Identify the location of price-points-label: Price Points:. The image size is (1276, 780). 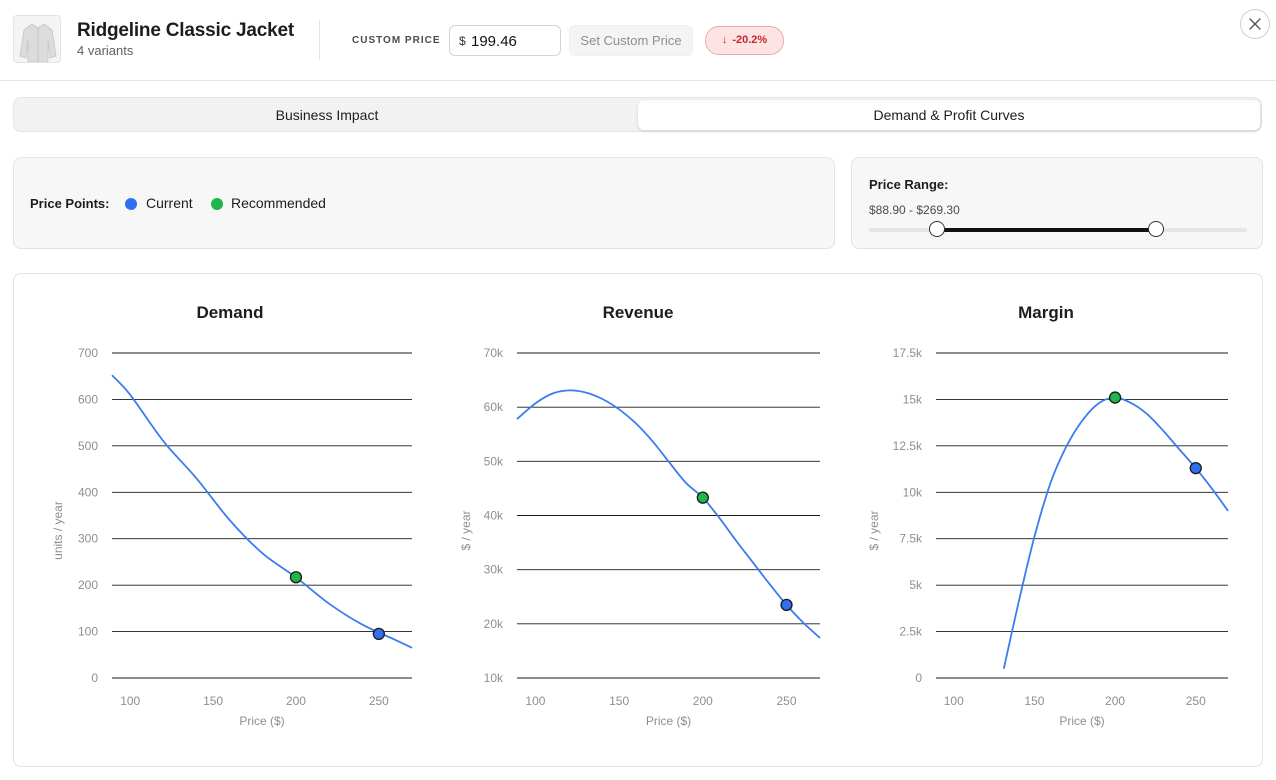
(70, 203).